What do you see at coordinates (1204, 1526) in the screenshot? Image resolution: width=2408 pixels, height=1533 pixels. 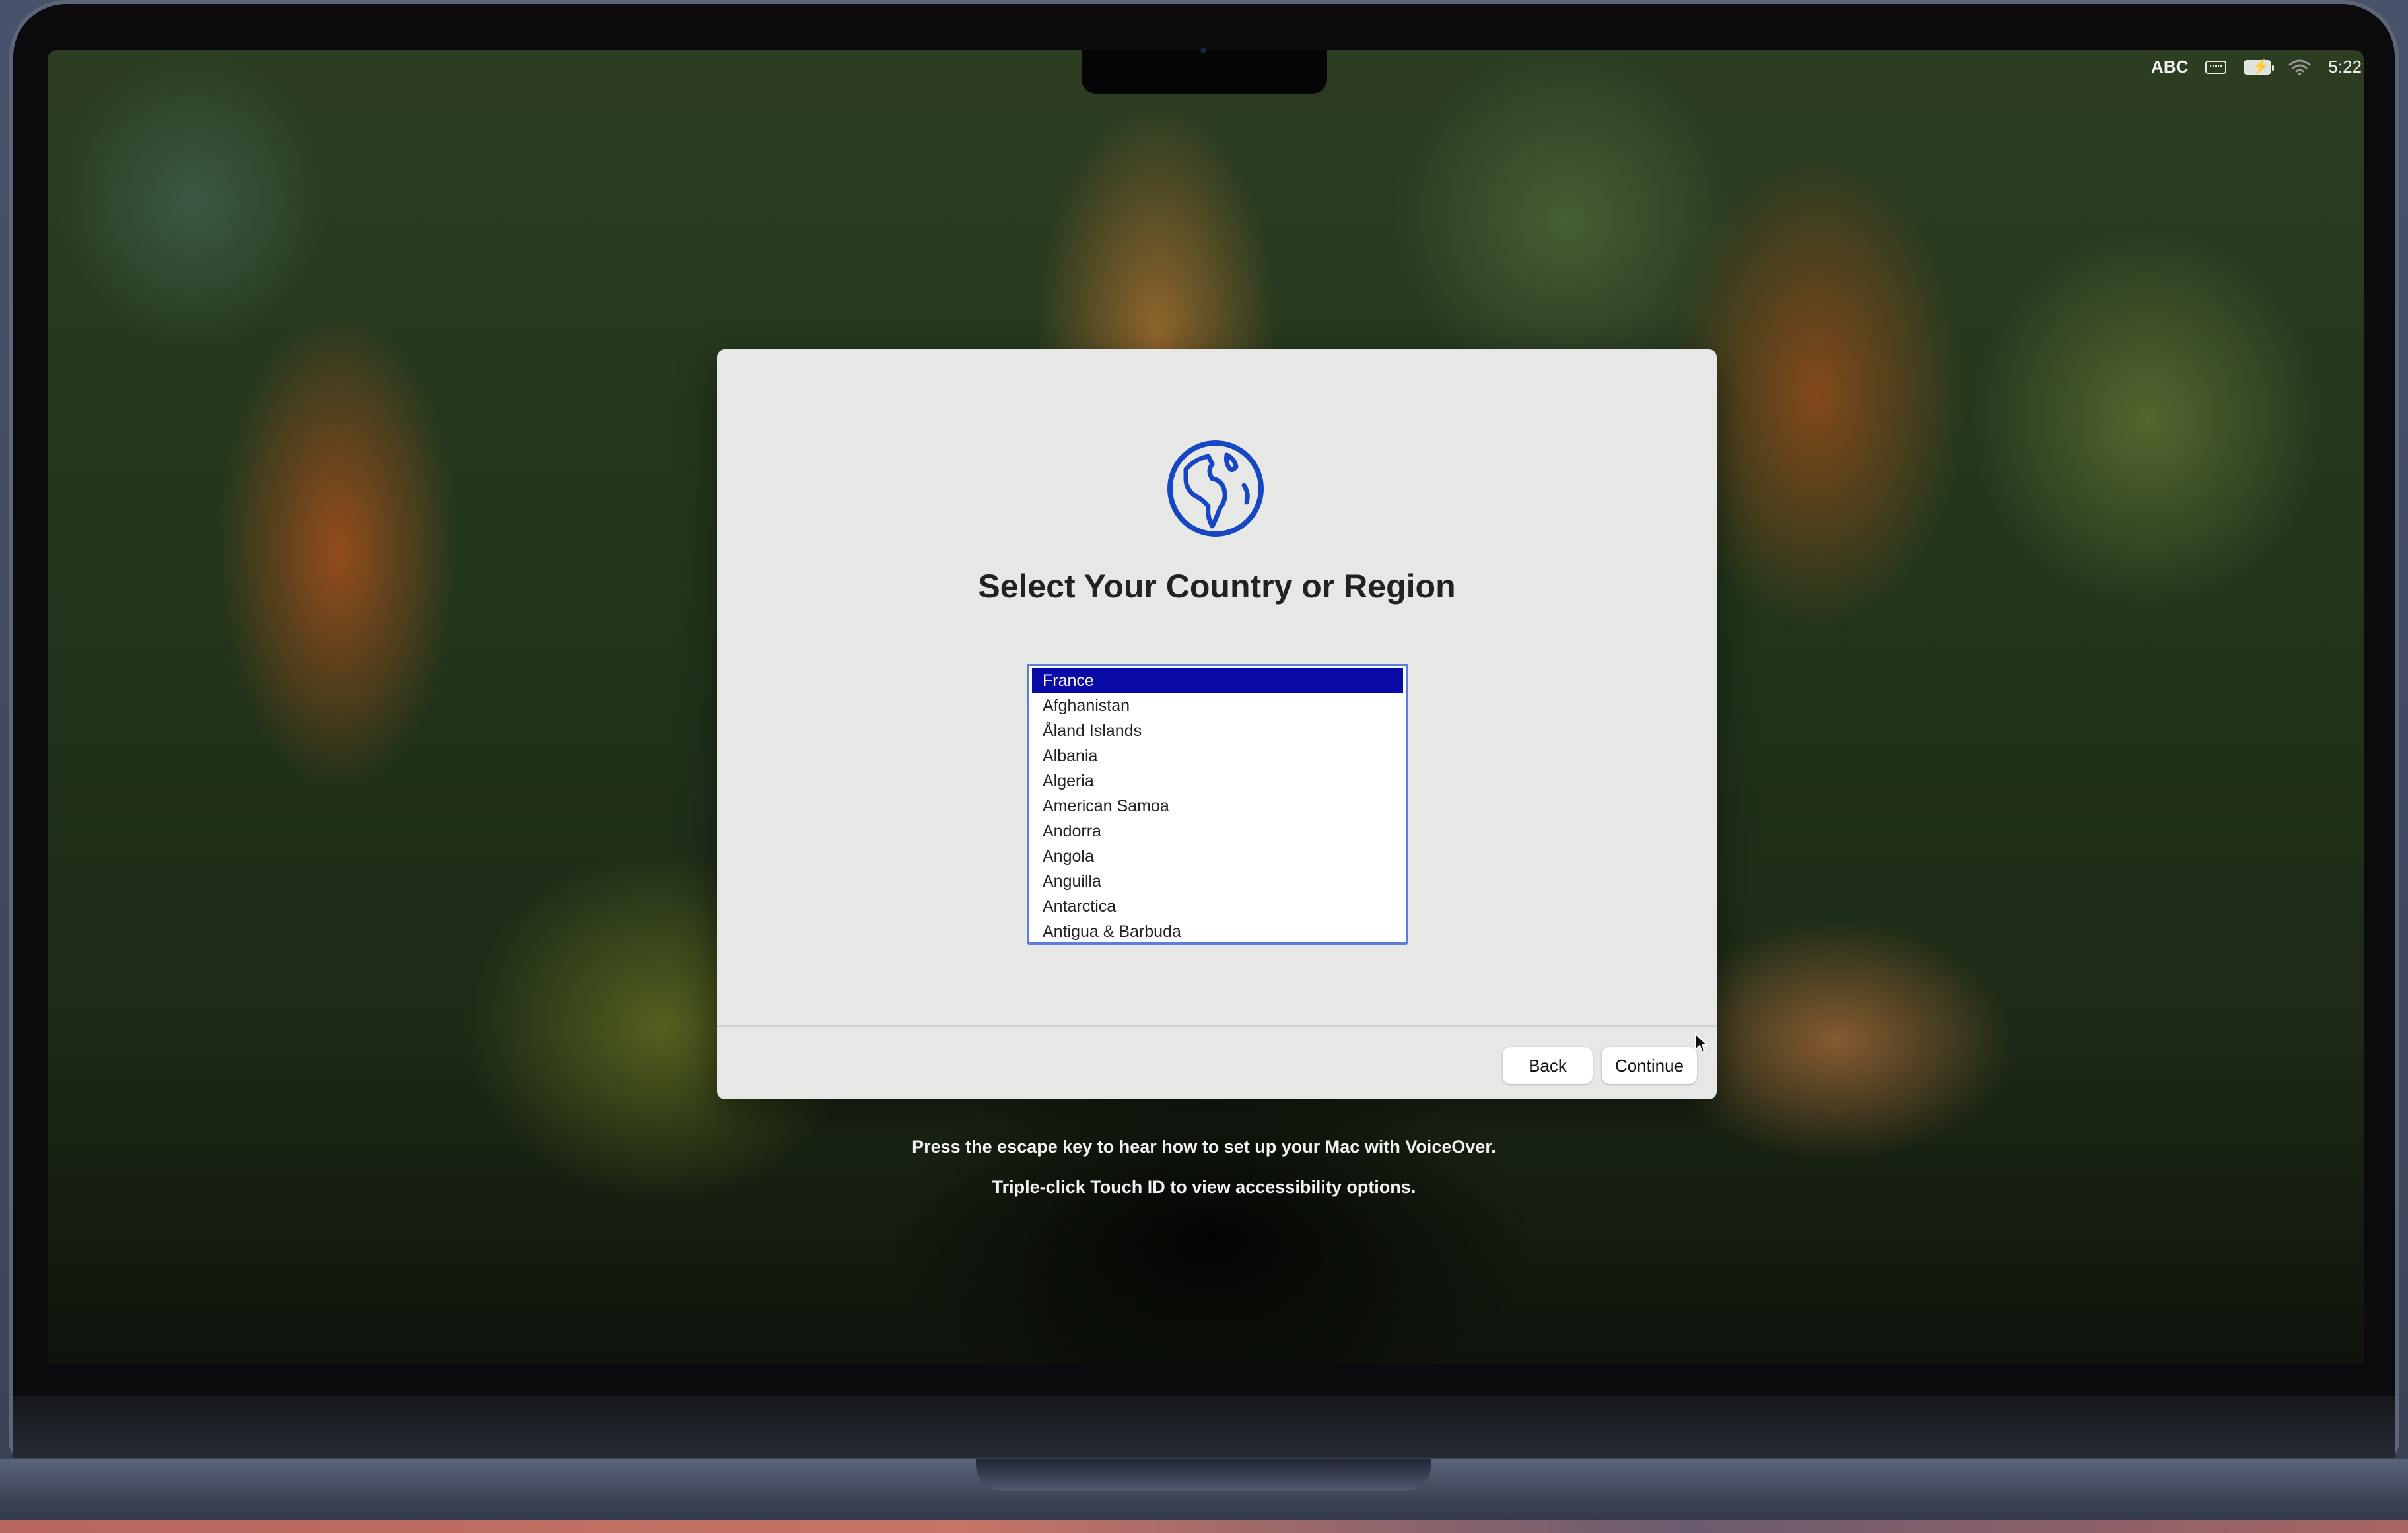 I see `laptop-base-edge` at bounding box center [1204, 1526].